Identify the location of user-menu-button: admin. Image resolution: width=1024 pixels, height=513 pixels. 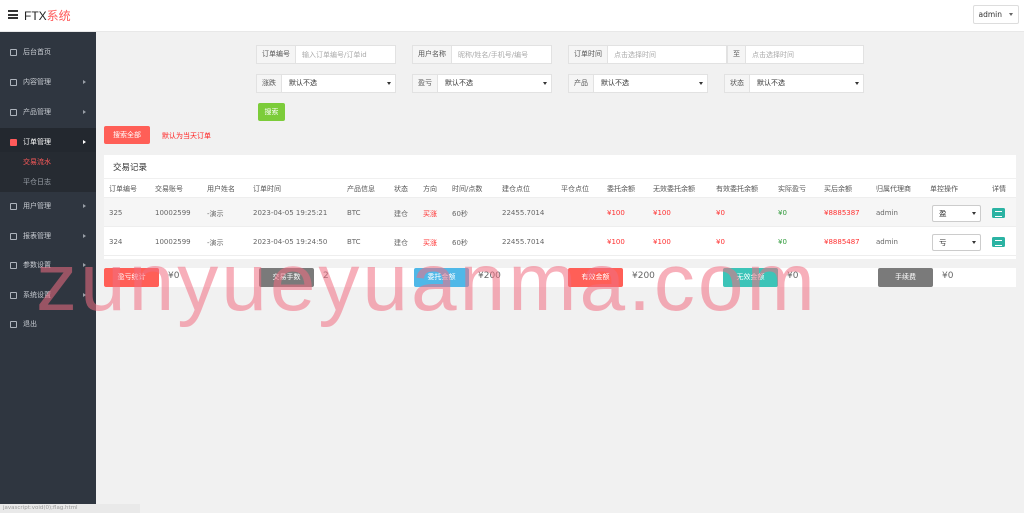
(995, 14).